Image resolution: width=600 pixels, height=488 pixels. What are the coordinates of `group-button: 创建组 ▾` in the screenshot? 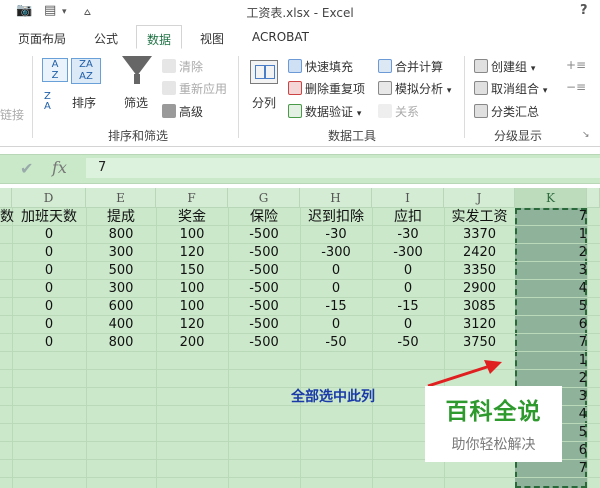 It's located at (504, 66).